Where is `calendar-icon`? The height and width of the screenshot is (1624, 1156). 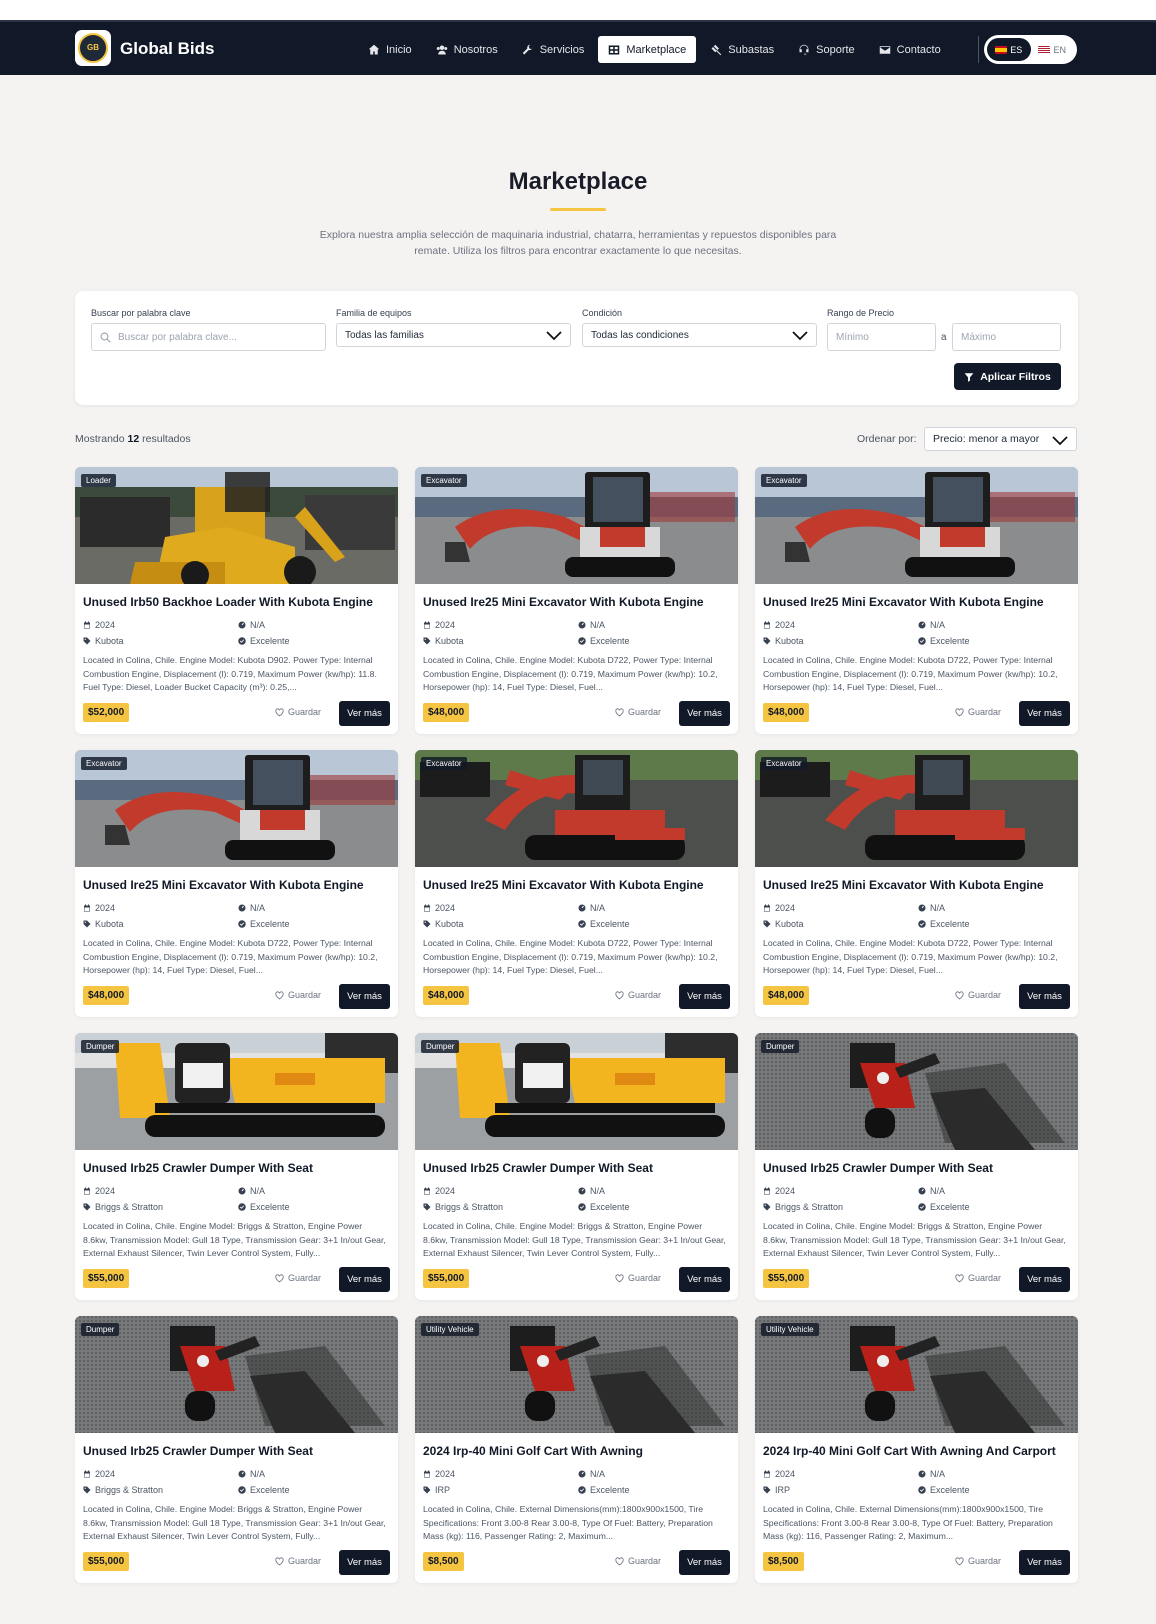 calendar-icon is located at coordinates (87, 625).